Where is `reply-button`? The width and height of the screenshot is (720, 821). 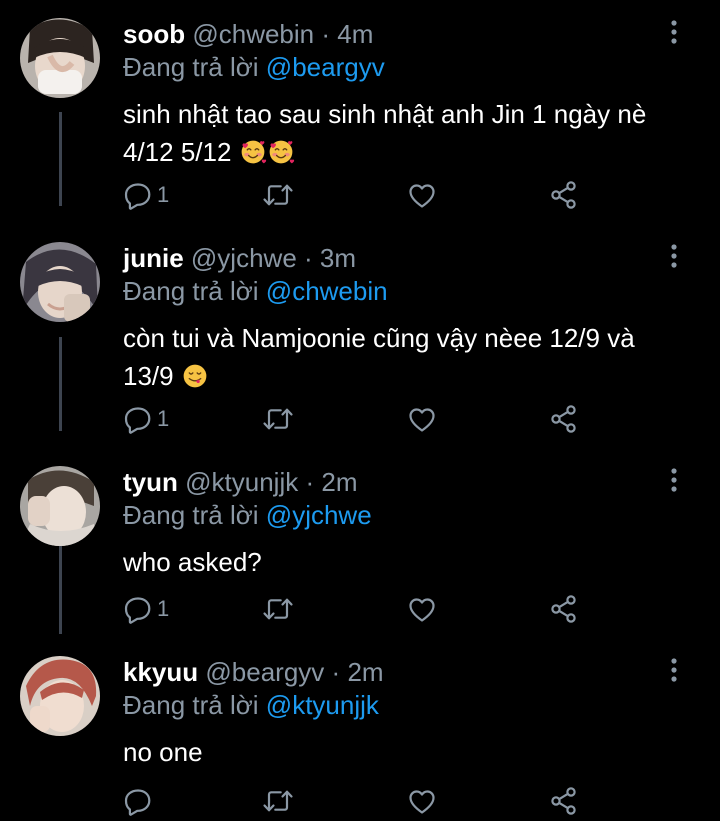
reply-button is located at coordinates (140, 801).